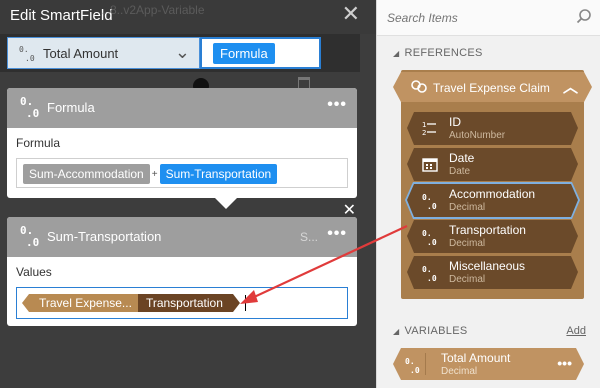 Image resolution: width=600 pixels, height=388 pixels. What do you see at coordinates (492, 200) in the screenshot?
I see `field-item-accommodation: 0. .0 Accommodation Decimal` at bounding box center [492, 200].